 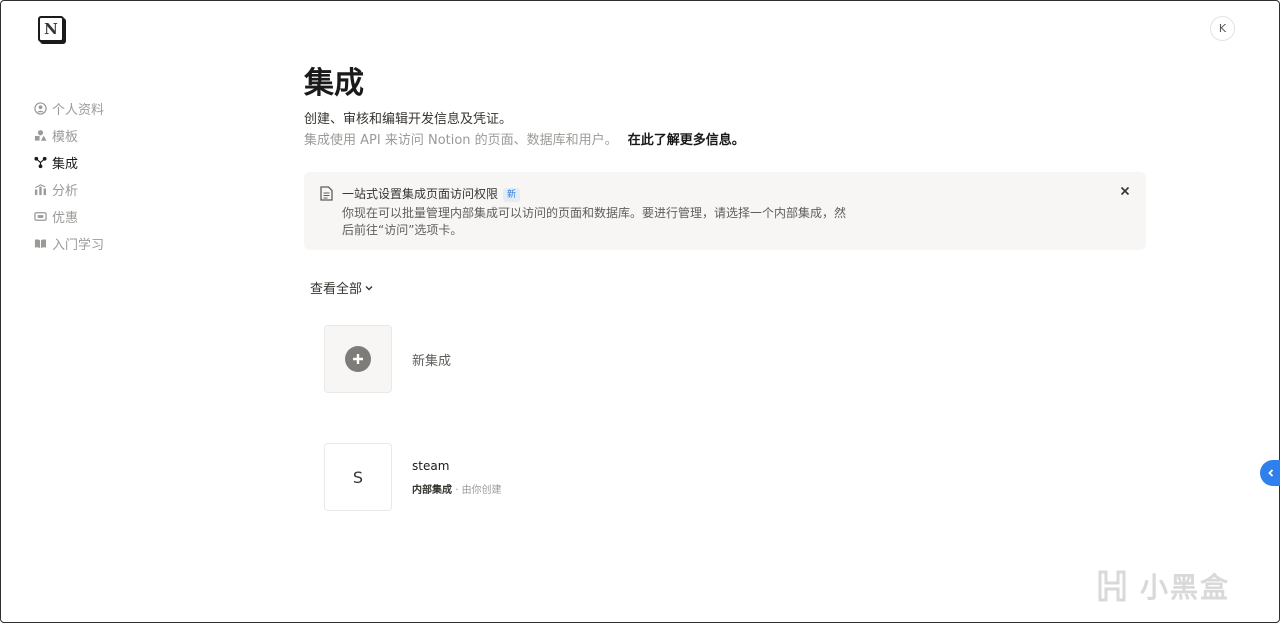 I want to click on avatar: K, so click(x=1222, y=28).